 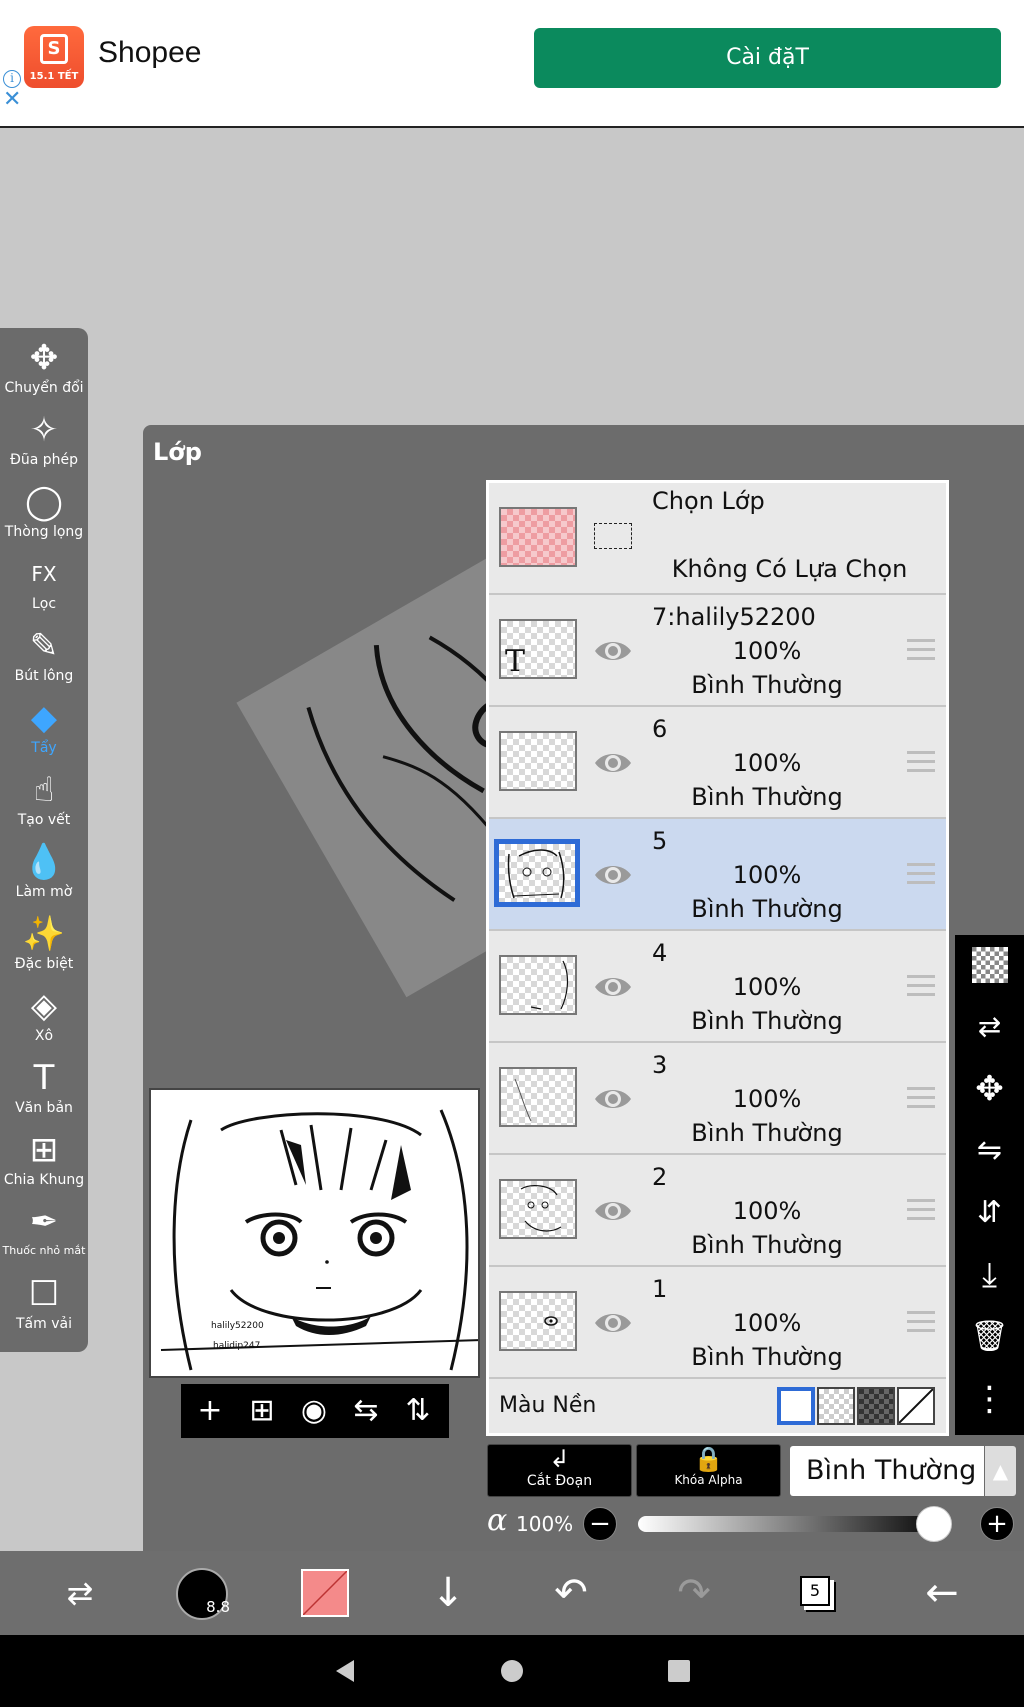 What do you see at coordinates (942, 1593) in the screenshot?
I see `back-arrow-icon: ←` at bounding box center [942, 1593].